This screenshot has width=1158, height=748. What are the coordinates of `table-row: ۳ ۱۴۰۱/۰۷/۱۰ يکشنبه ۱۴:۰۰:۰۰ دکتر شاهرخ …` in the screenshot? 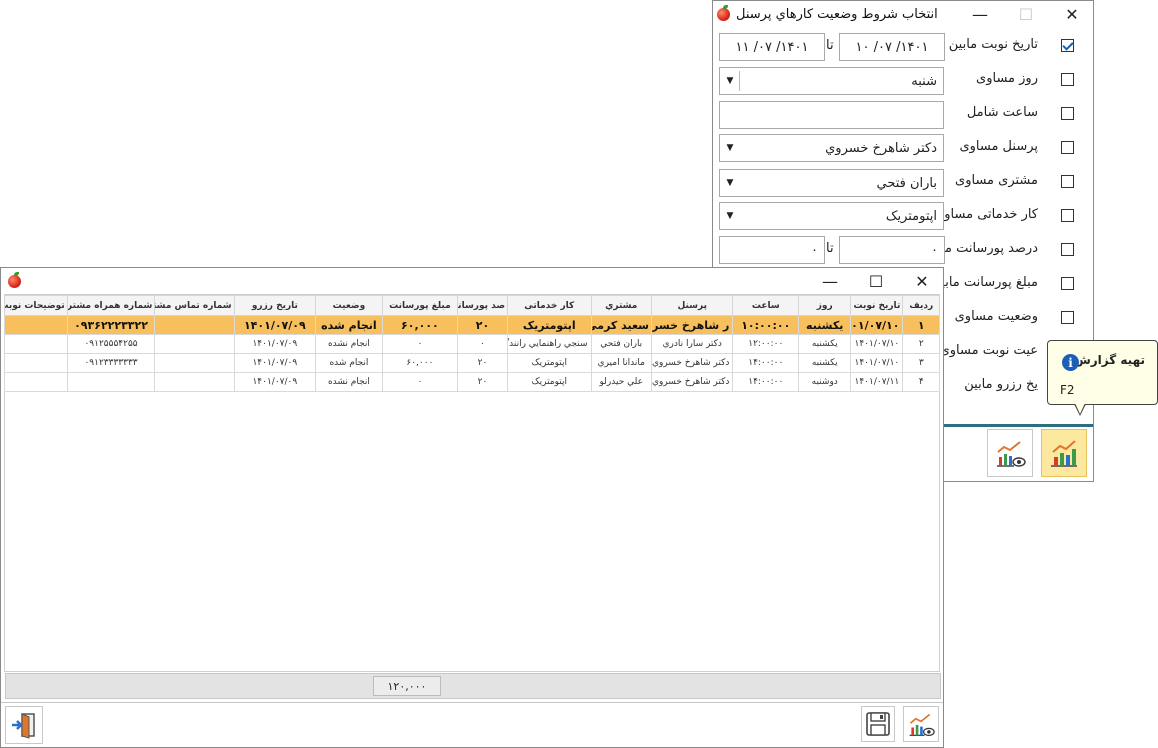 It's located at (472, 363).